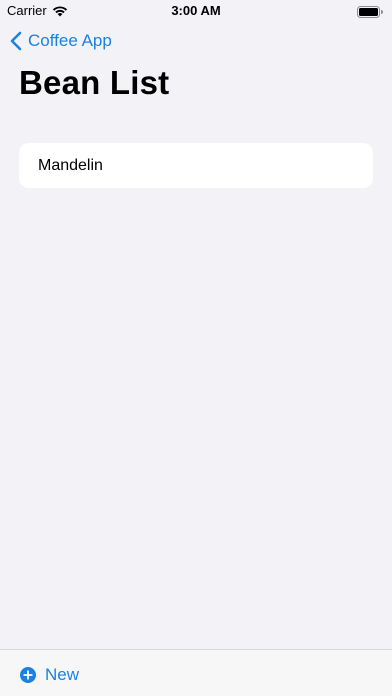 Image resolution: width=392 pixels, height=696 pixels. What do you see at coordinates (70, 40) in the screenshot?
I see `back-button-label: Coffee App` at bounding box center [70, 40].